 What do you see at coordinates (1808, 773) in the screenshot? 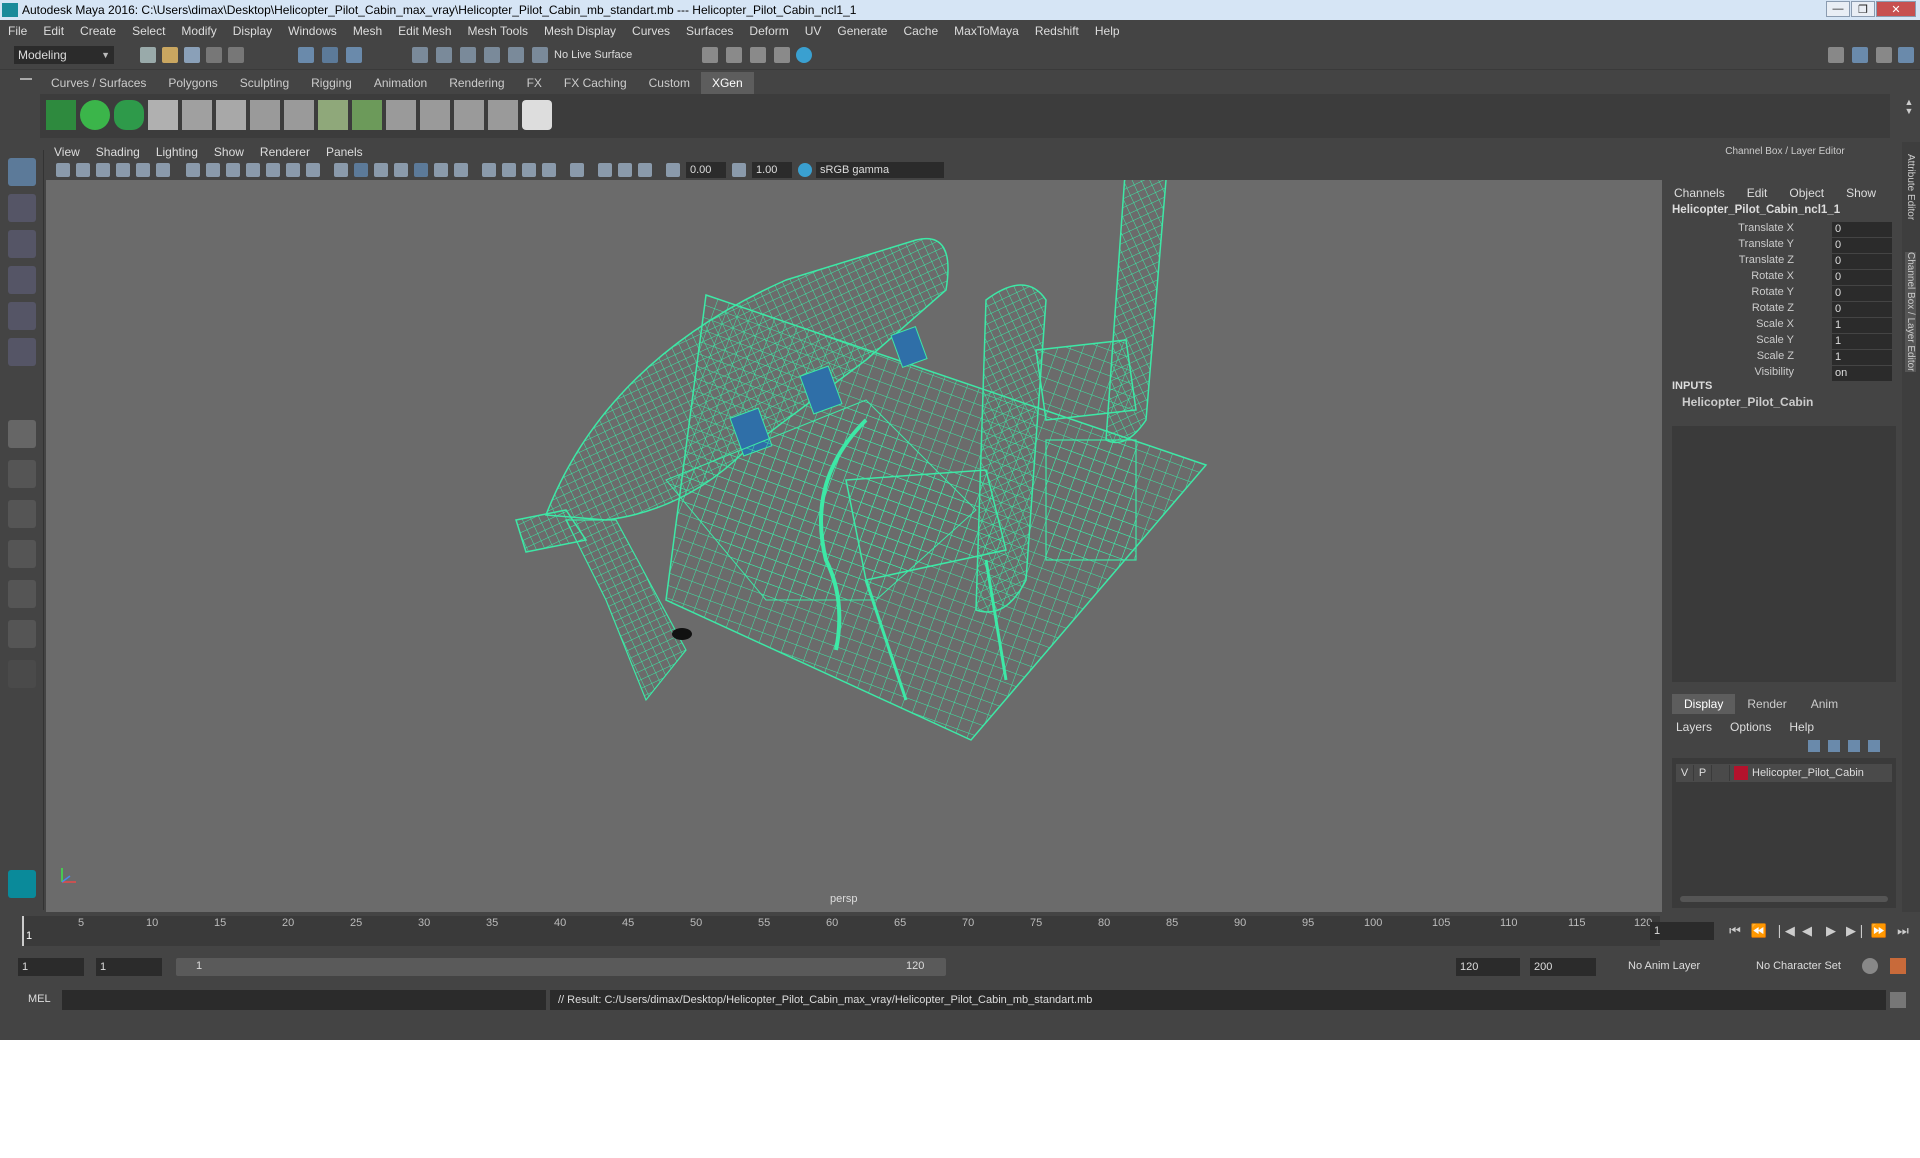
I see `layer-name: Helicopter_Pilot_Cabin` at bounding box center [1808, 773].